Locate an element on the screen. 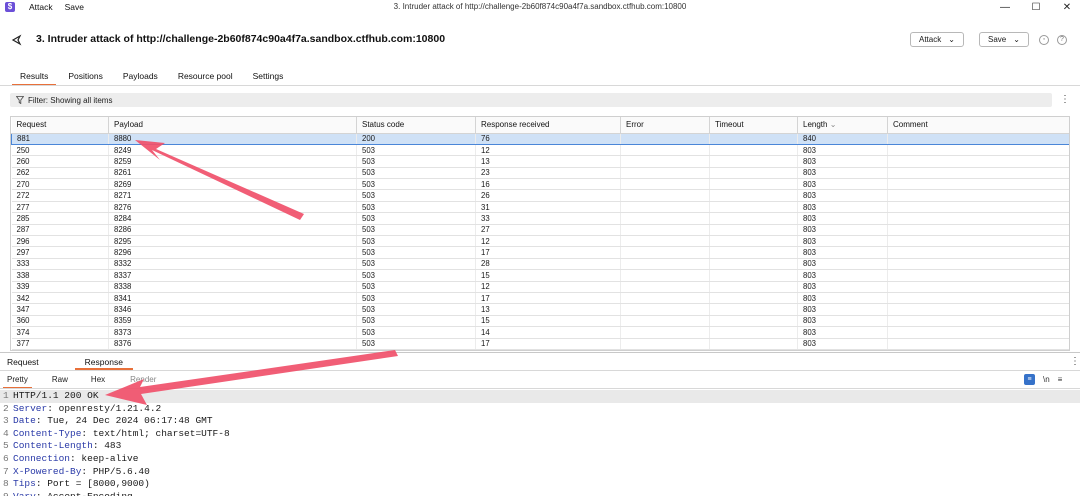  attack-dropdown-button: Attack ⌄ is located at coordinates (937, 39).